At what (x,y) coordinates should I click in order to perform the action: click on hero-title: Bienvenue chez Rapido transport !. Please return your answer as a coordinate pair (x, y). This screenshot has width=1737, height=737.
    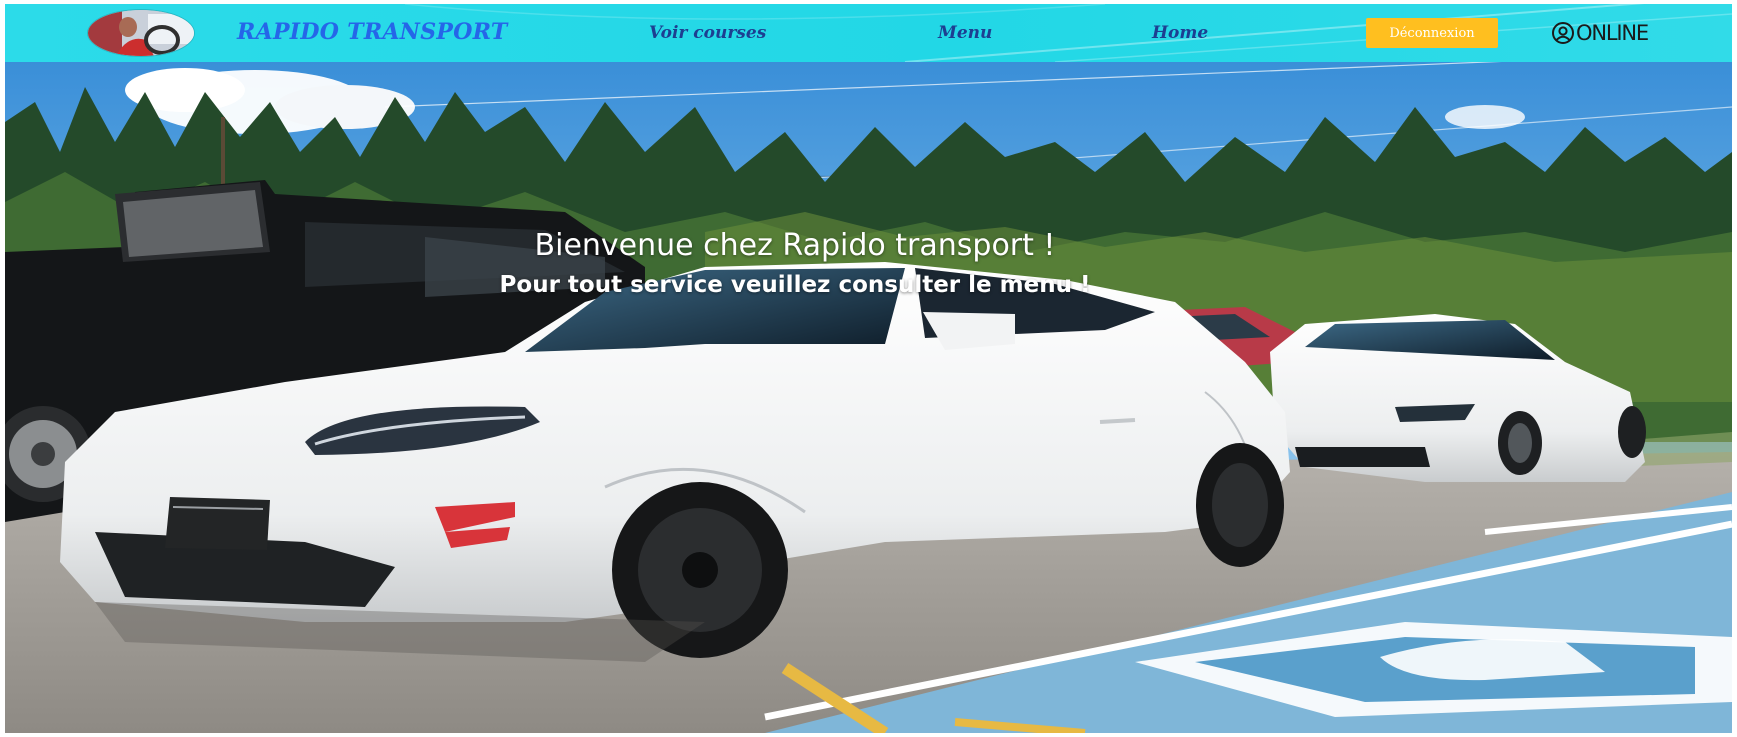
    Looking at the image, I should click on (795, 245).